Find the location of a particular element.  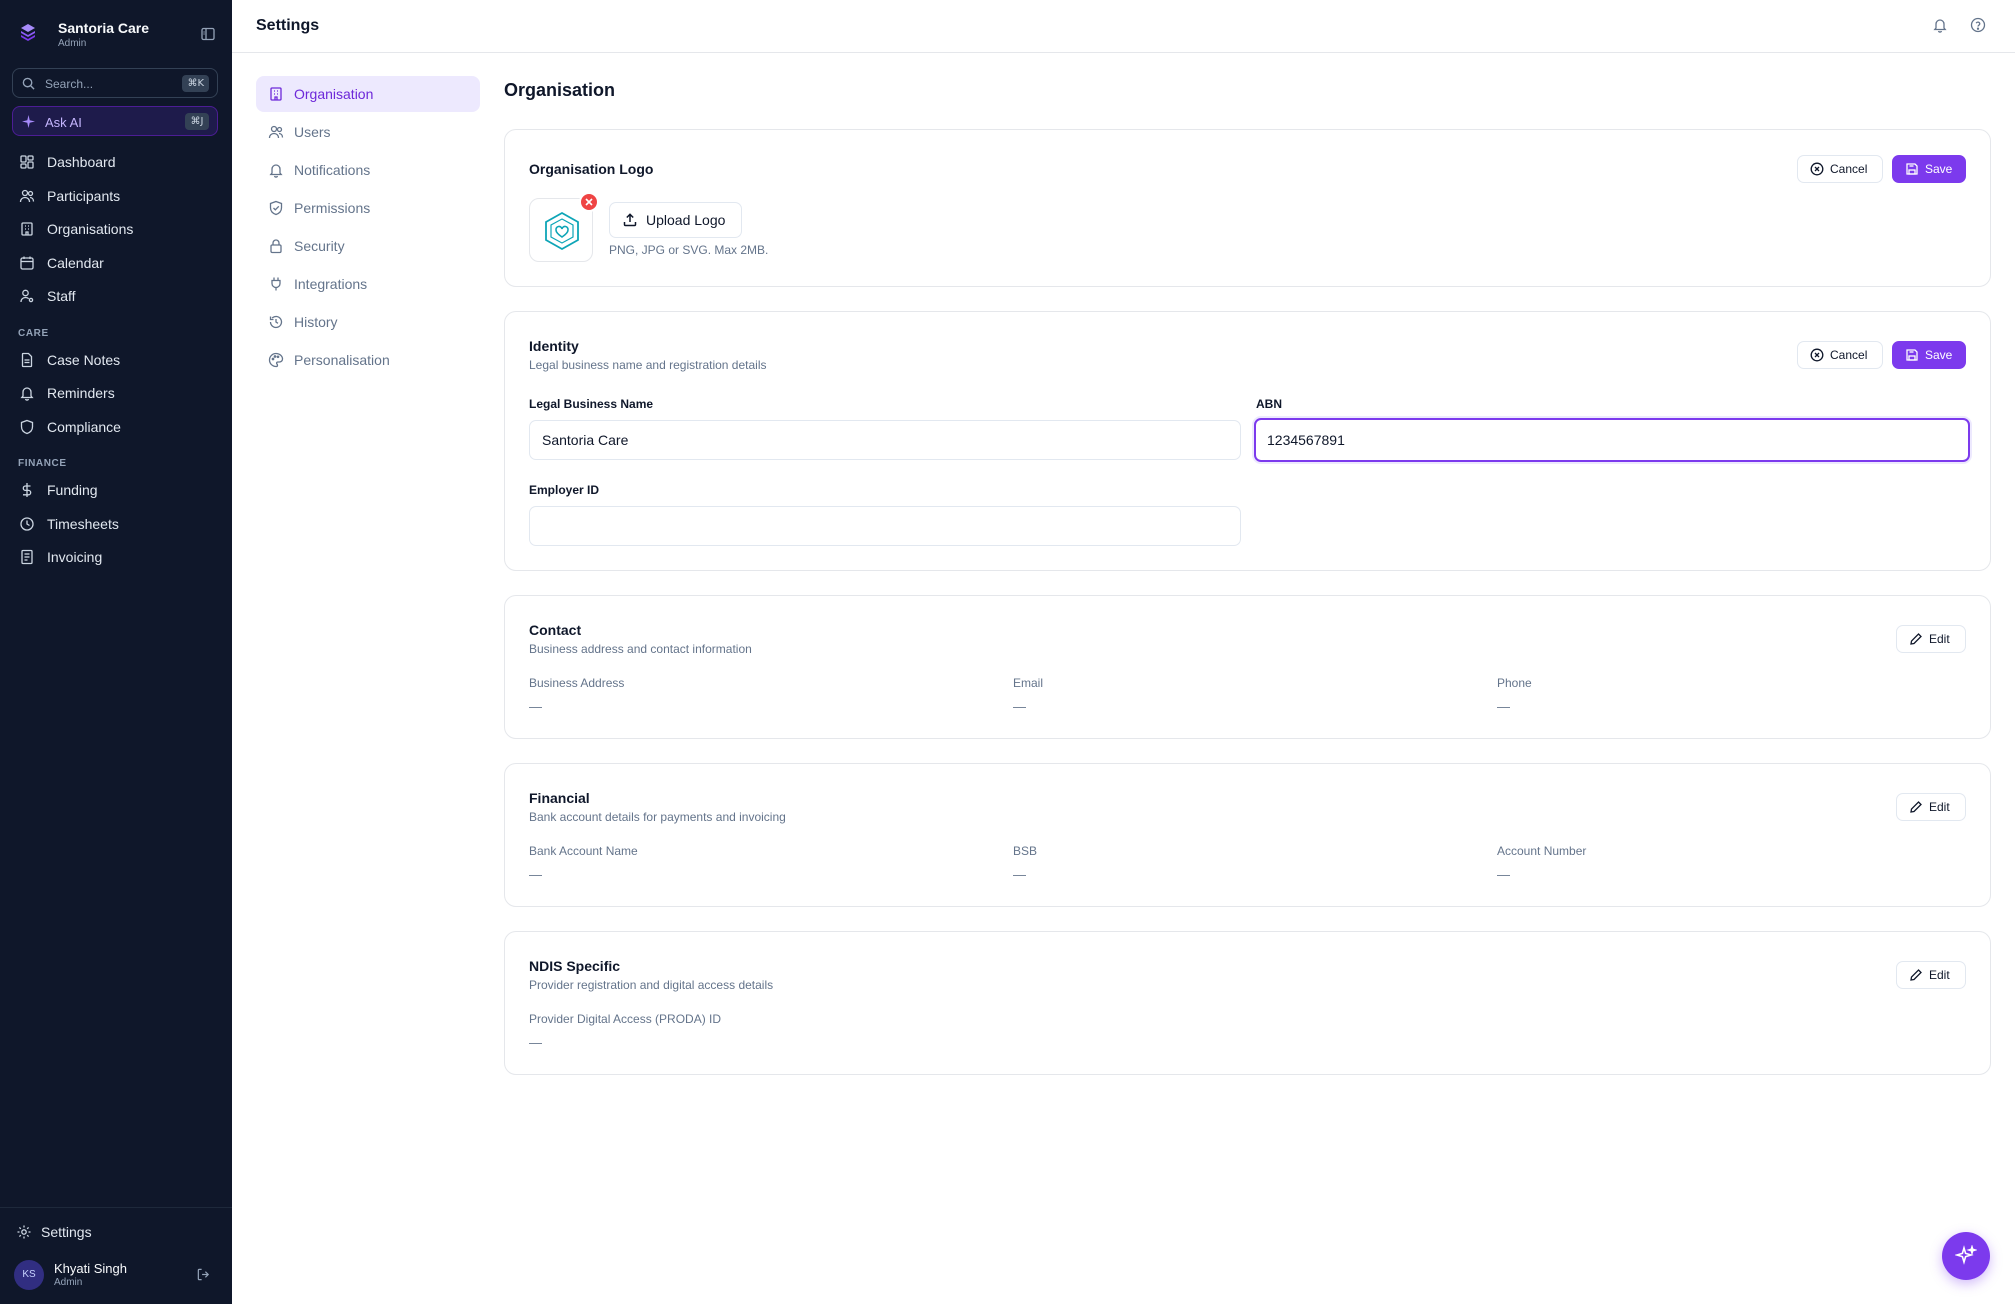

settings-nav-history: History is located at coordinates (368, 322).